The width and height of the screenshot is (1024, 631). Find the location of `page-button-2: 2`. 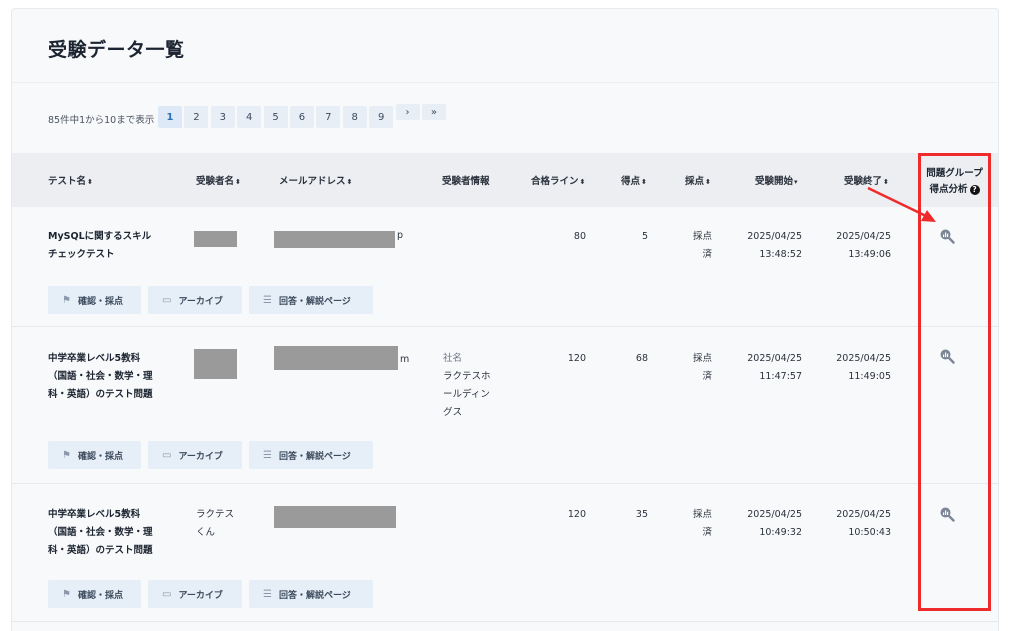

page-button-2: 2 is located at coordinates (196, 117).